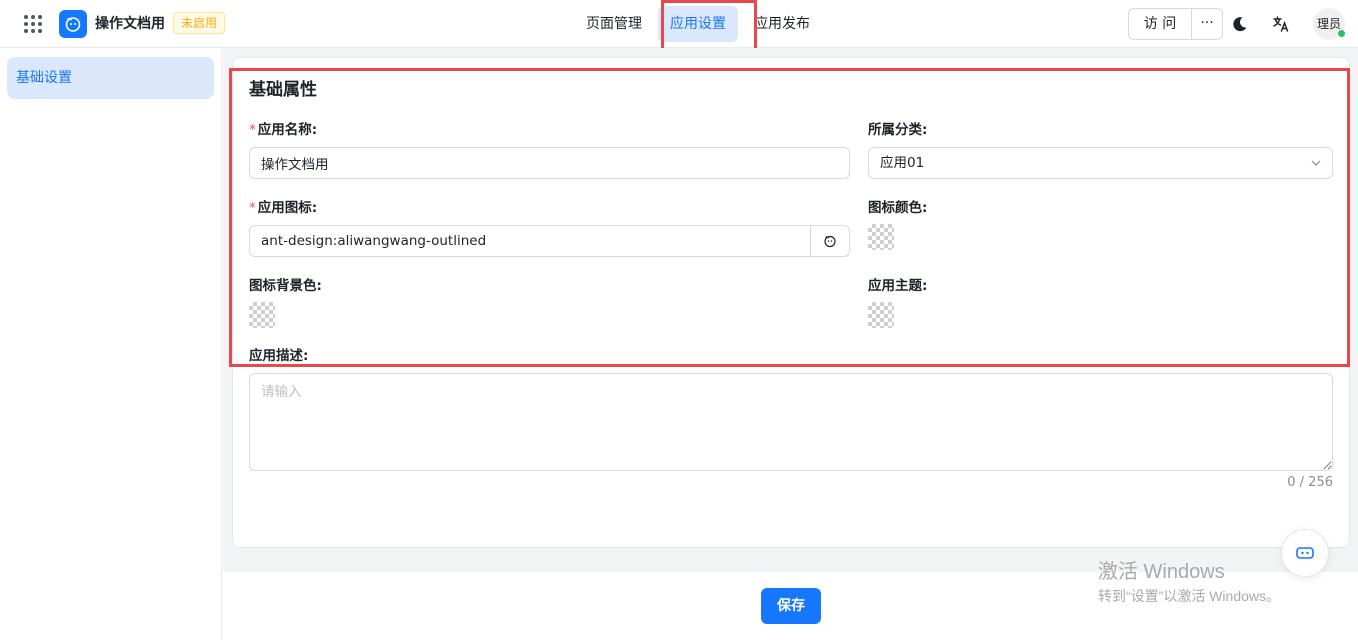  I want to click on status-badge: 未启用, so click(199, 23).